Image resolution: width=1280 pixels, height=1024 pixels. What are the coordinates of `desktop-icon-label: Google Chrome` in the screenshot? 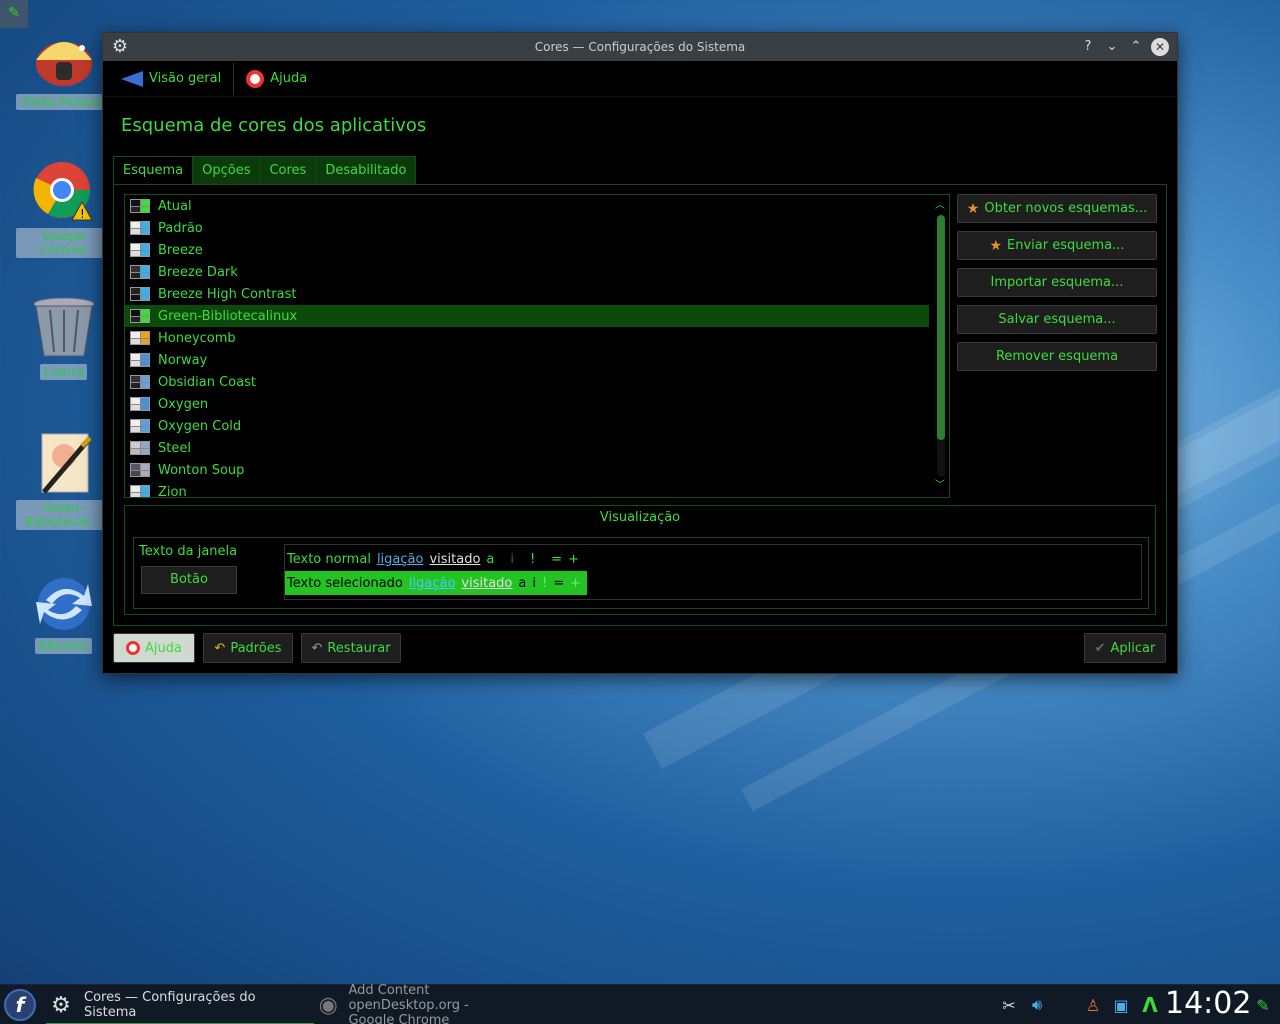 It's located at (63, 243).